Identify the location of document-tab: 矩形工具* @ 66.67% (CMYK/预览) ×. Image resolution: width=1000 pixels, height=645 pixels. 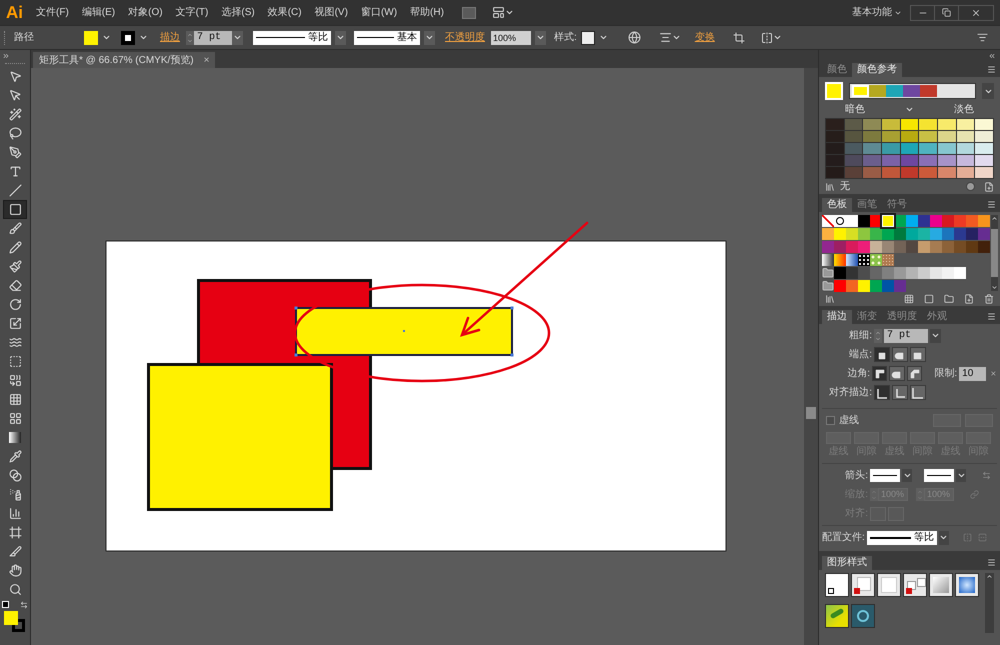
(124, 60).